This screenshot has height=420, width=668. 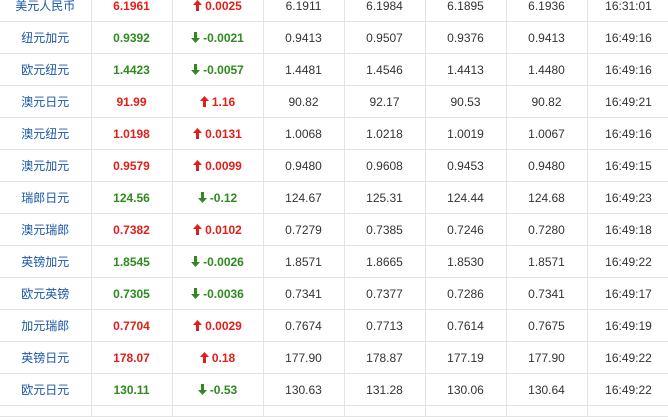 What do you see at coordinates (132, 11) in the screenshot?
I see `latest-price: 6.1961` at bounding box center [132, 11].